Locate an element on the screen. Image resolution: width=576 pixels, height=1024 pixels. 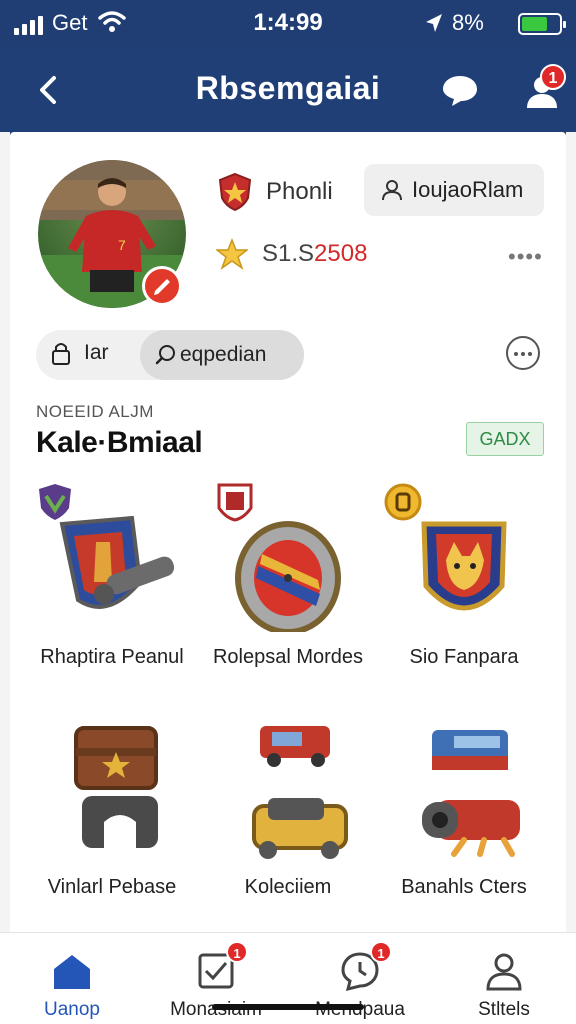
profile-button: 1 is located at coordinates (544, 88).